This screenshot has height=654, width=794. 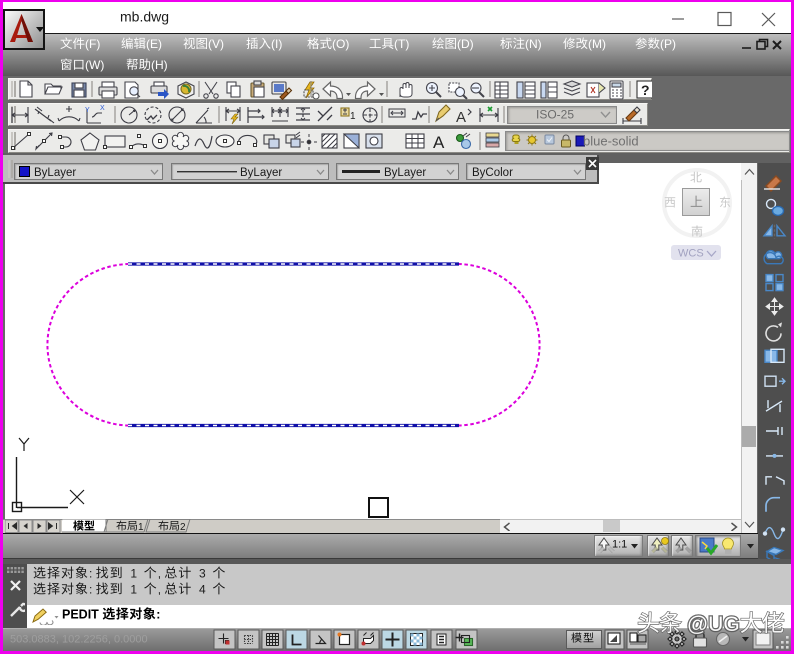 What do you see at coordinates (710, 624) in the screenshot?
I see `svg-text: @UG` at bounding box center [710, 624].